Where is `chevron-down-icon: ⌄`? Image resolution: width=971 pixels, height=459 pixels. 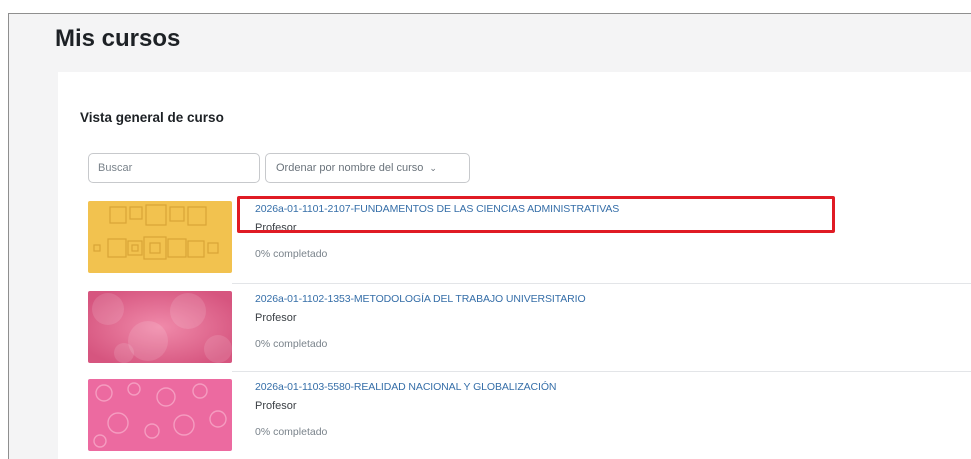 chevron-down-icon: ⌄ is located at coordinates (433, 167).